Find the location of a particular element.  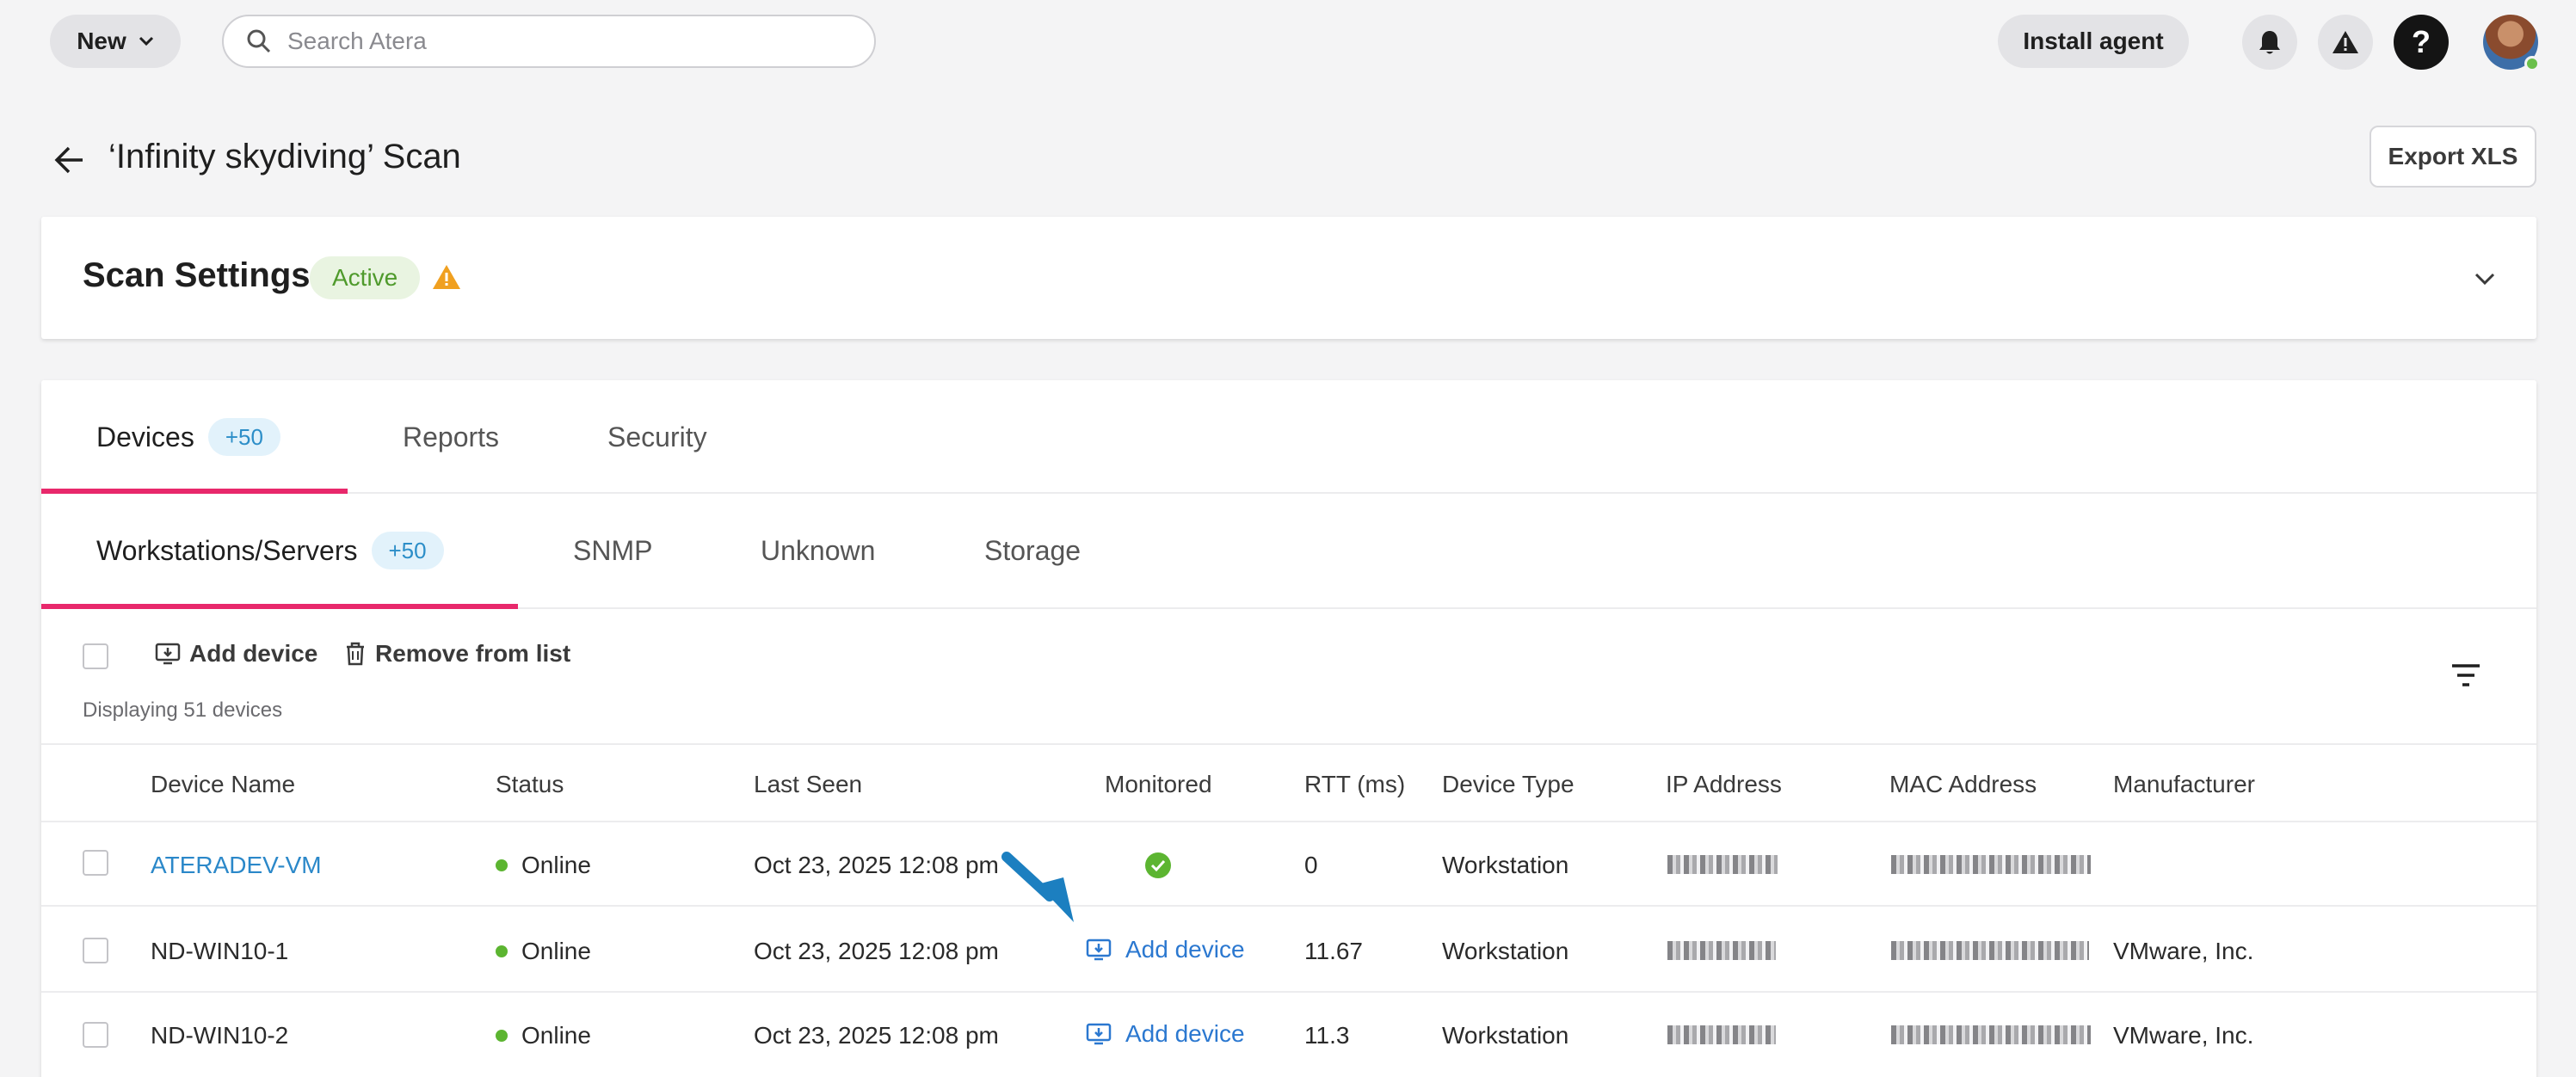

tab-reports: Reports is located at coordinates (451, 437).